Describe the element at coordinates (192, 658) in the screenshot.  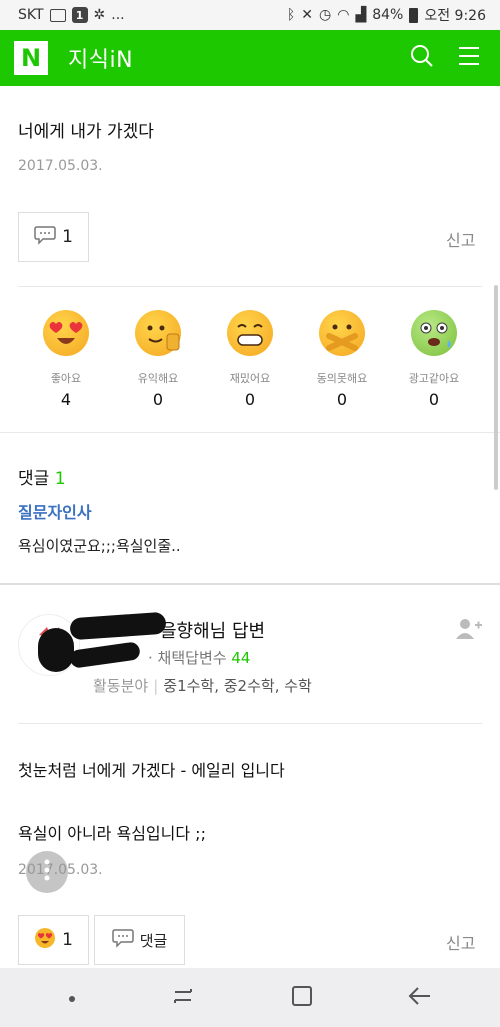
I see `adopted-label: 채택답변수` at that location.